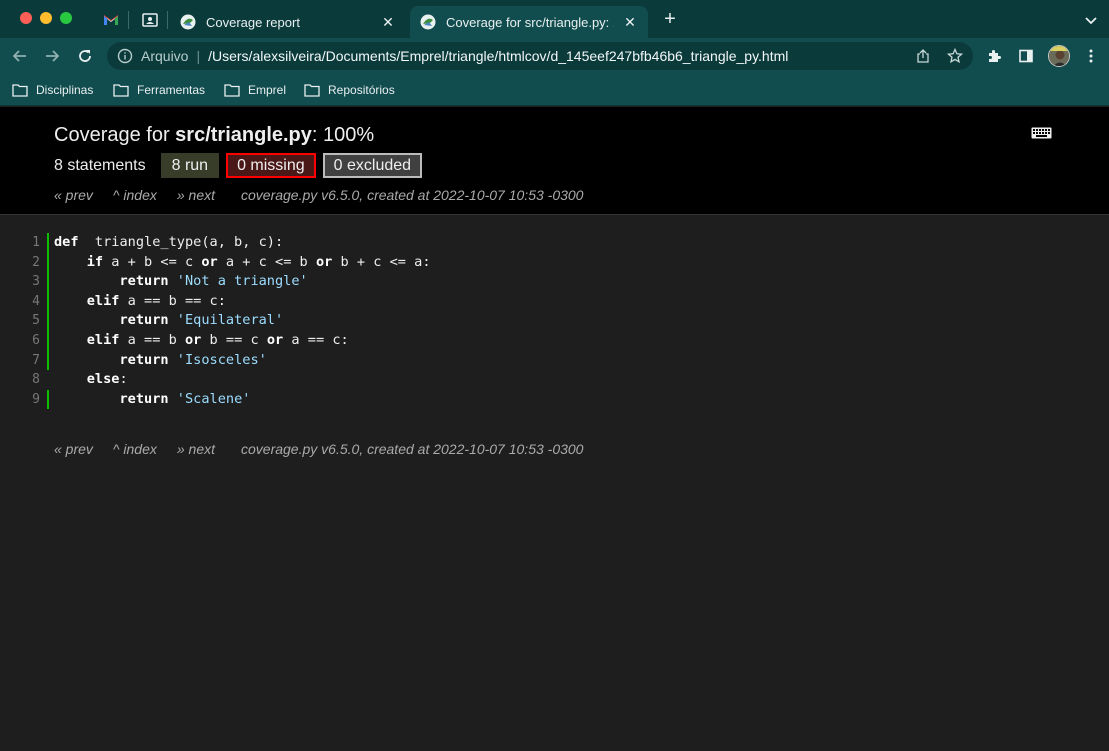 This screenshot has height=751, width=1109. What do you see at coordinates (165, 243) in the screenshot?
I see `line-code: def triangle_type(a, b, c):` at bounding box center [165, 243].